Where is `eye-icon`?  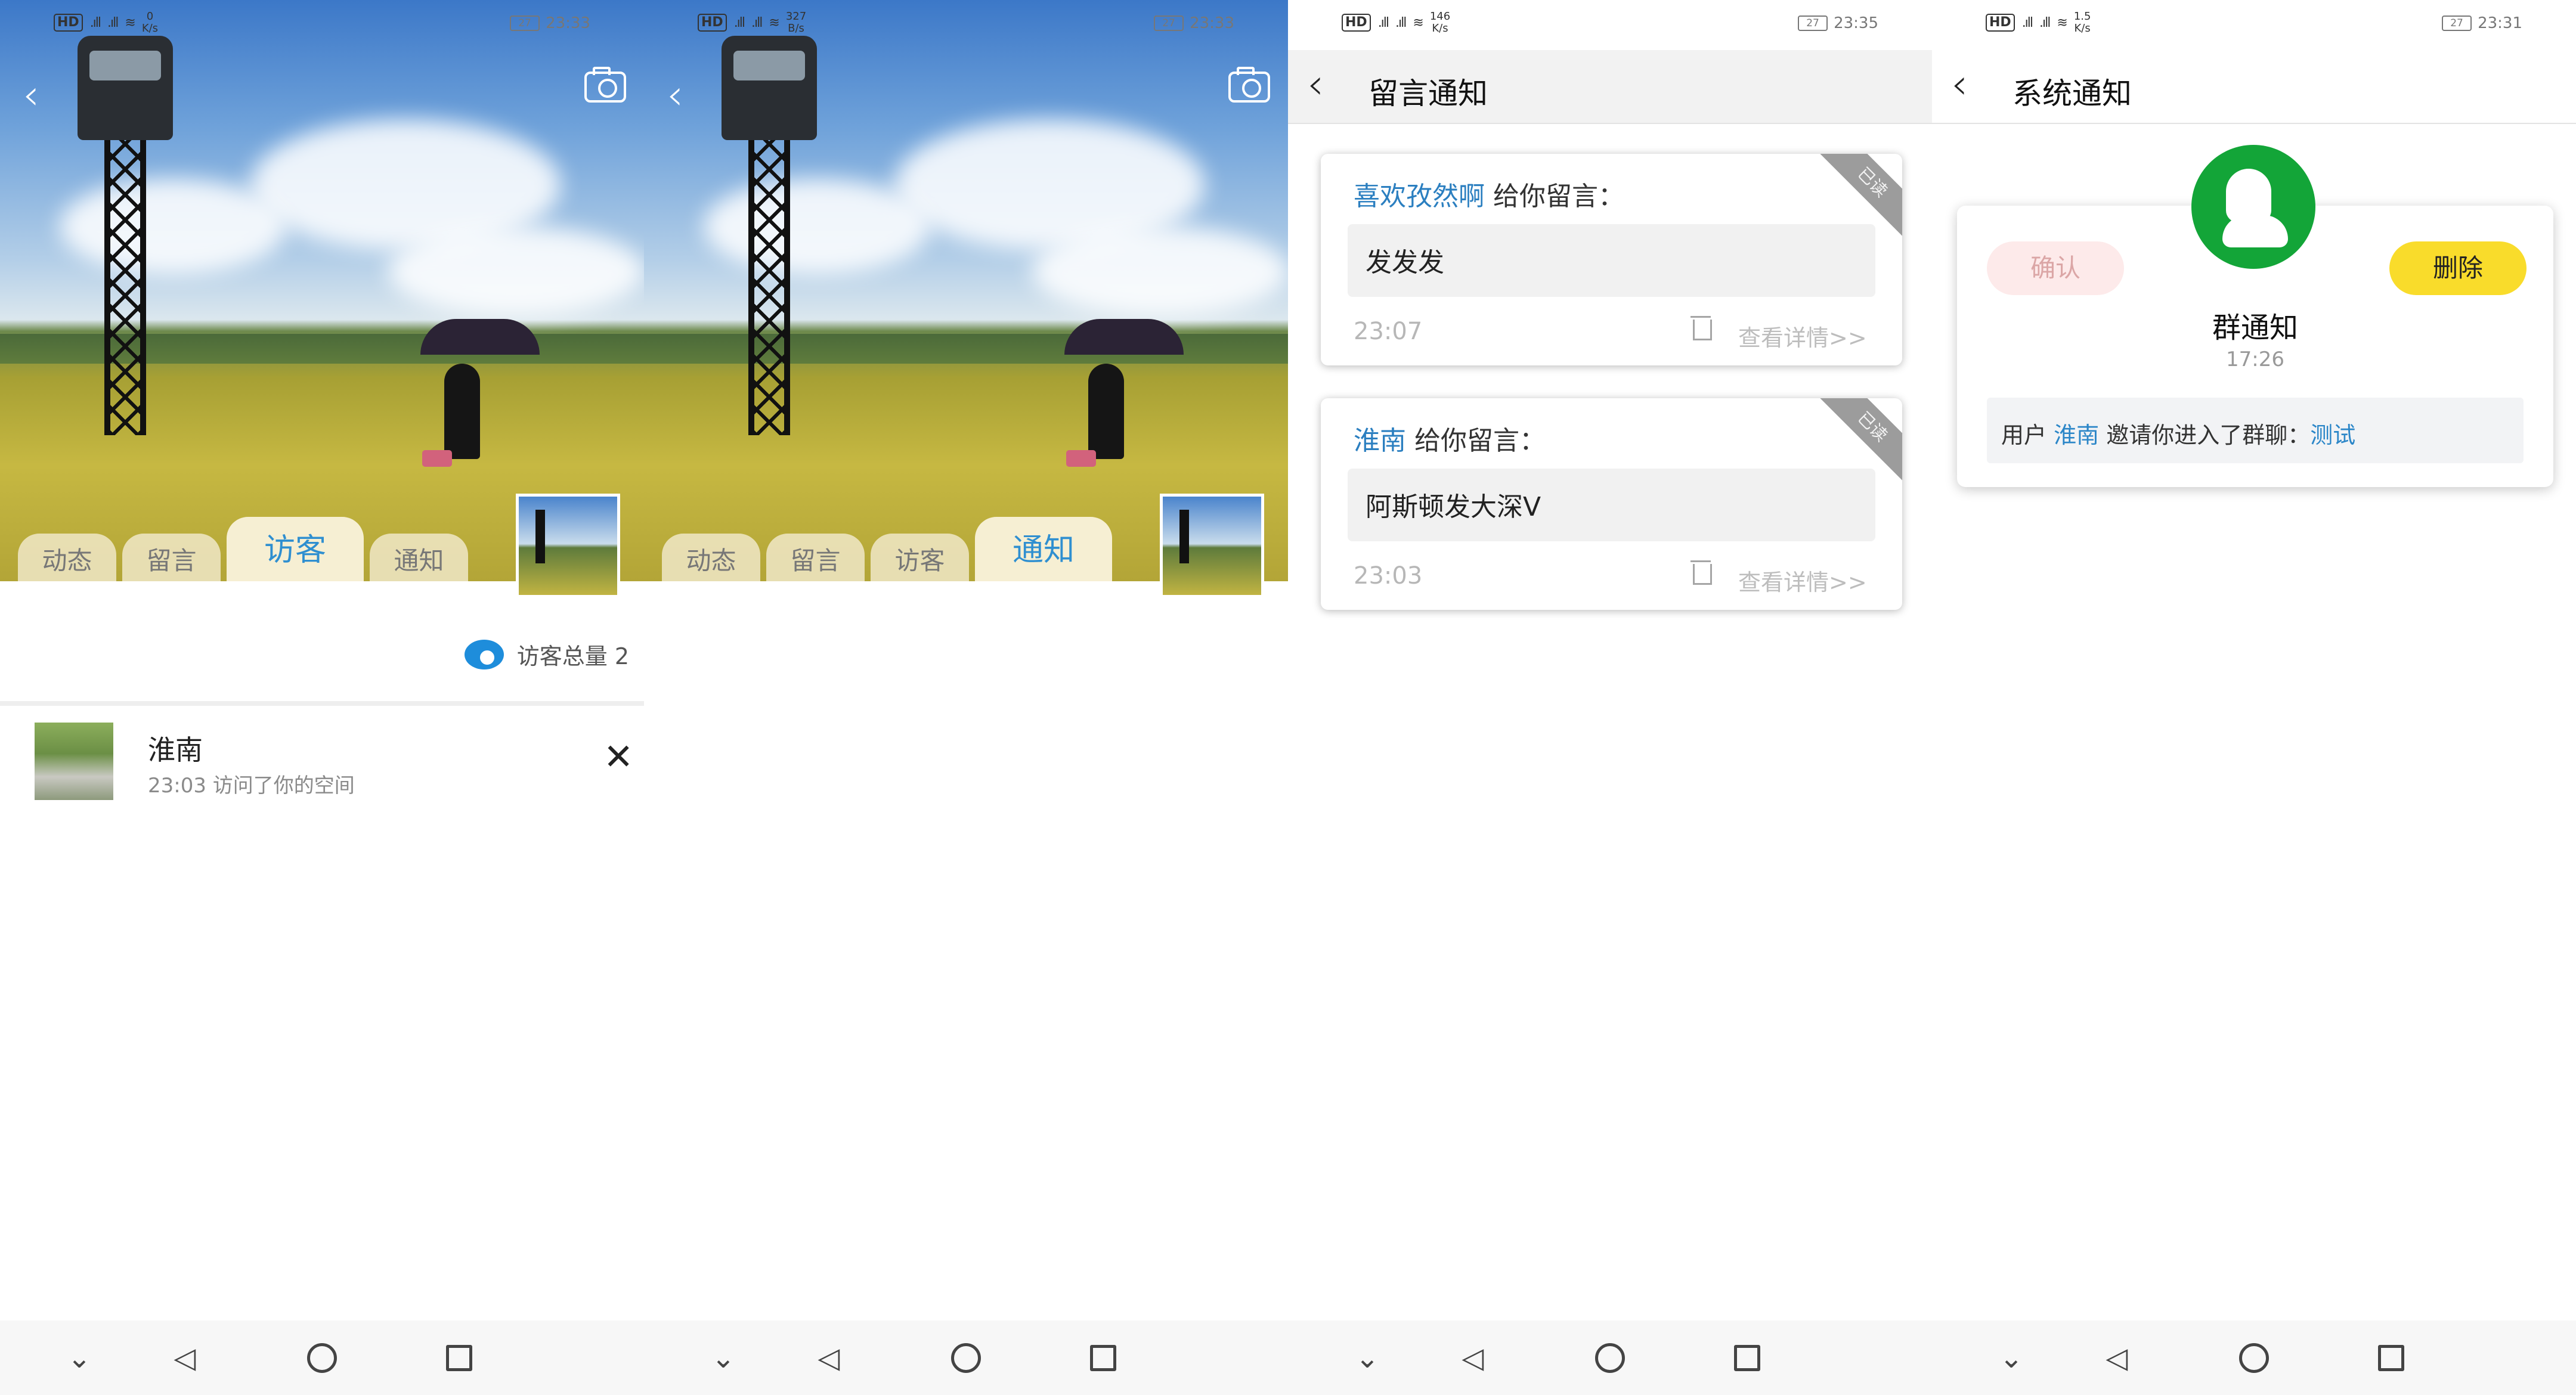 eye-icon is located at coordinates (484, 654).